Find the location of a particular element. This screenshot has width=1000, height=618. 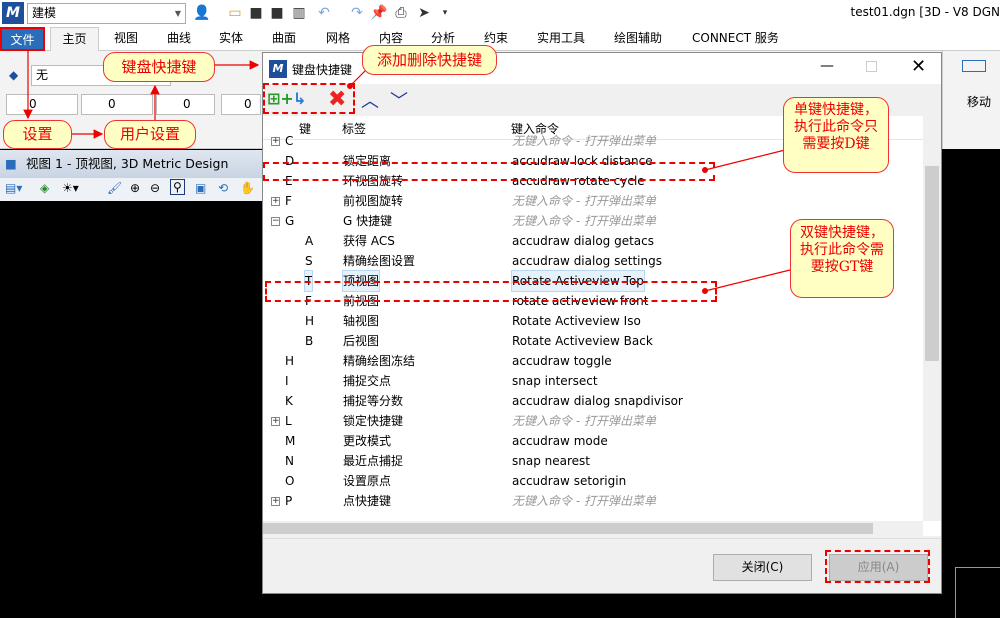

callout-shortcuts: 键盘快捷键 is located at coordinates (159, 67).